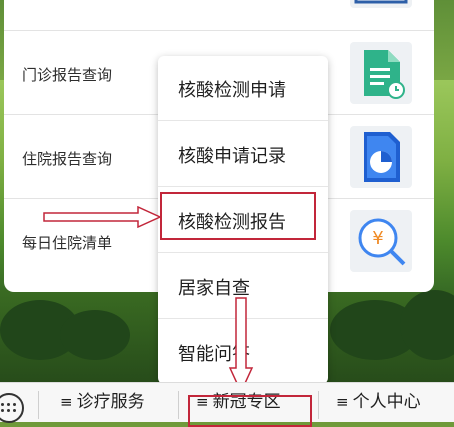  What do you see at coordinates (232, 90) in the screenshot?
I see `menu-item-label: 核酸检测申请` at bounding box center [232, 90].